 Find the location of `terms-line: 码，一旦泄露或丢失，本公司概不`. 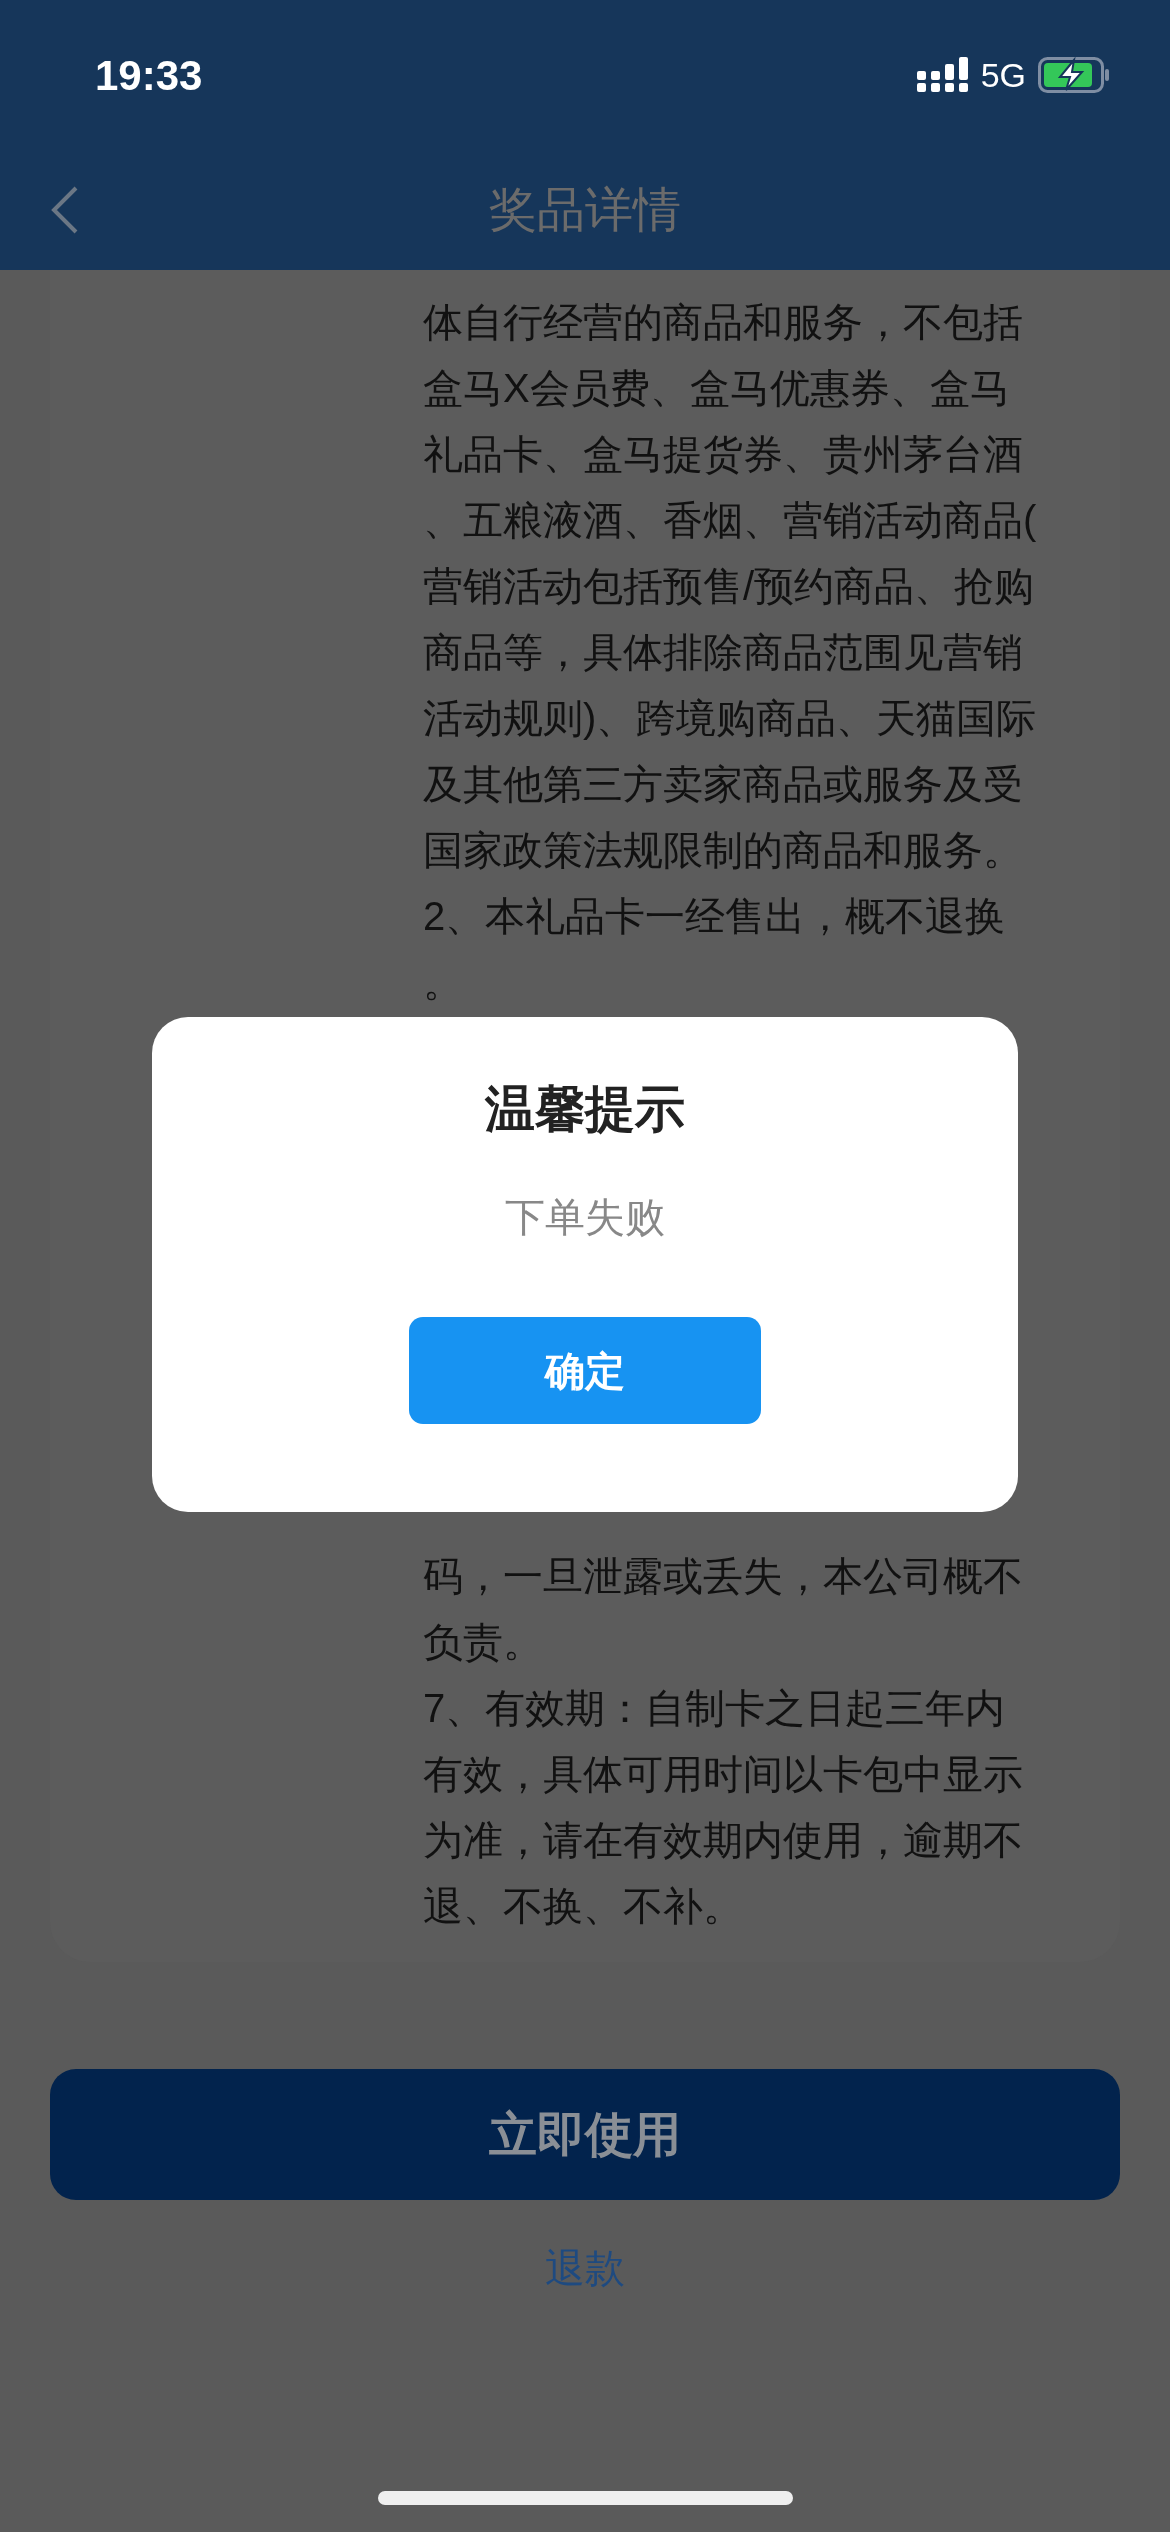

terms-line: 码，一旦泄露或丢失，本公司概不 is located at coordinates (723, 1576).